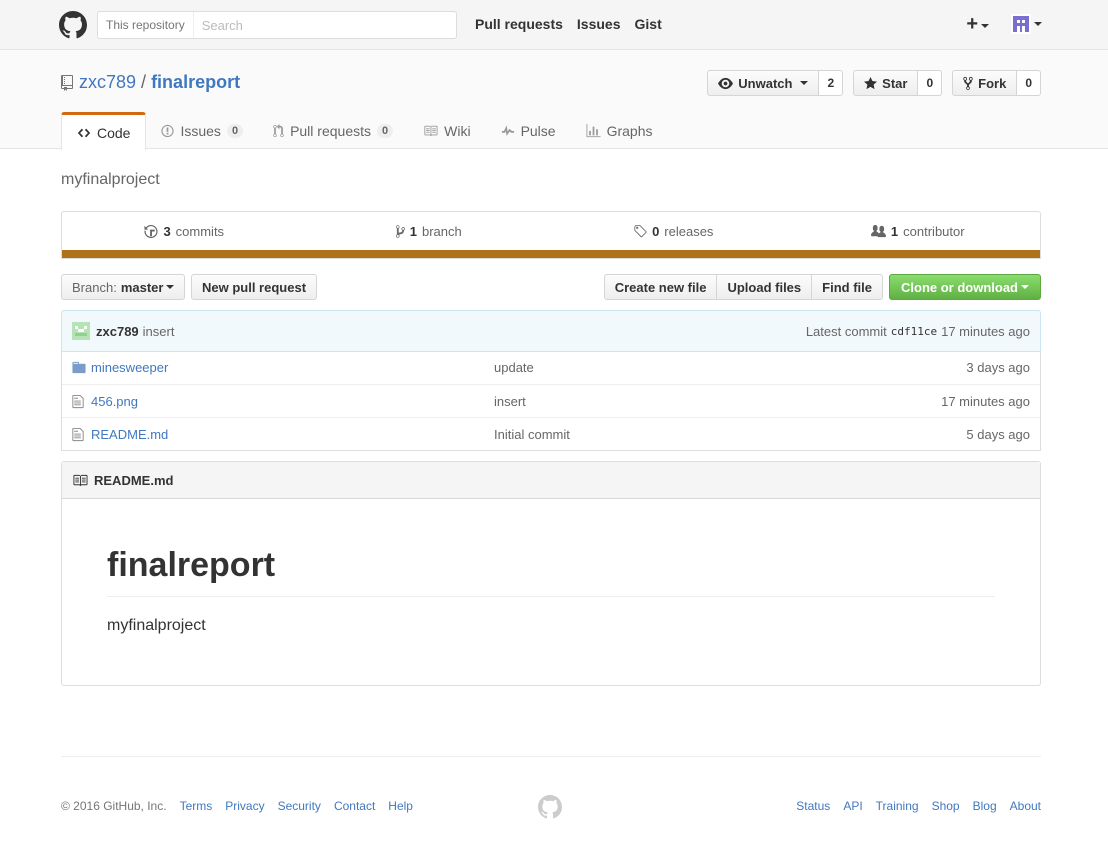 The image size is (1108, 848). I want to click on github-logo-icon, so click(73, 25).